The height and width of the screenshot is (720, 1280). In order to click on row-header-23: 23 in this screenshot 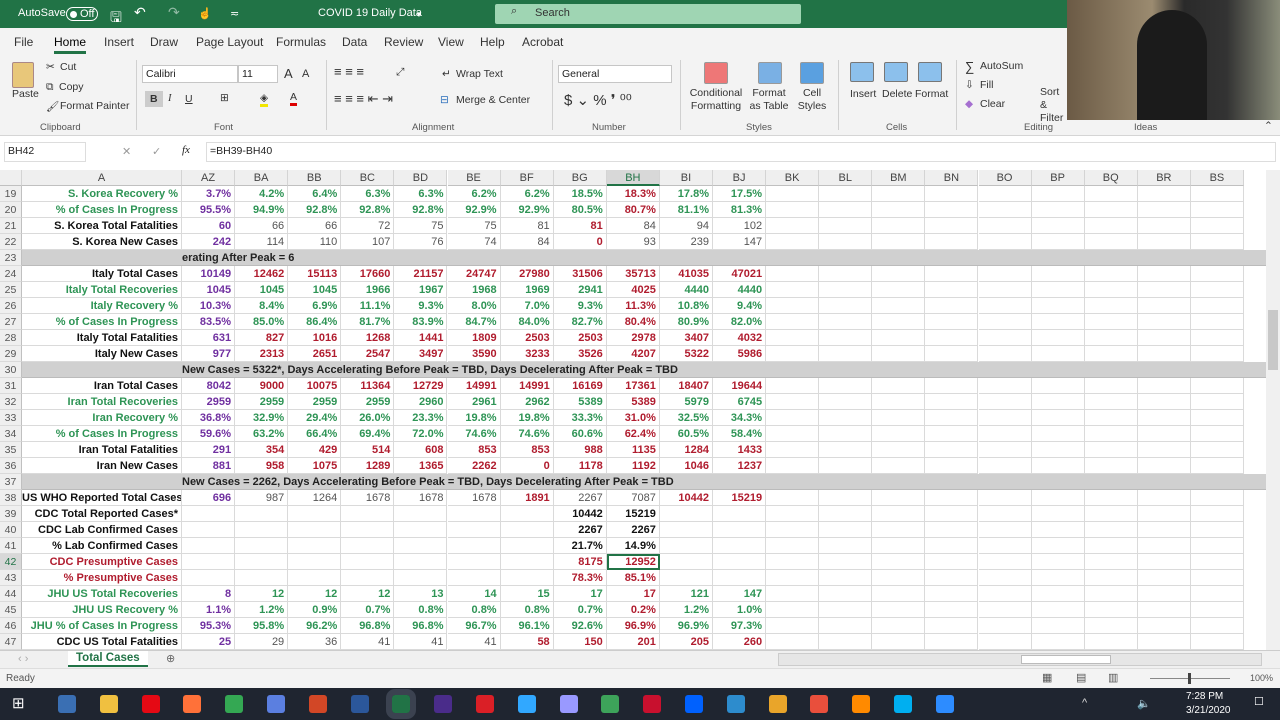, I will do `click(11, 258)`.